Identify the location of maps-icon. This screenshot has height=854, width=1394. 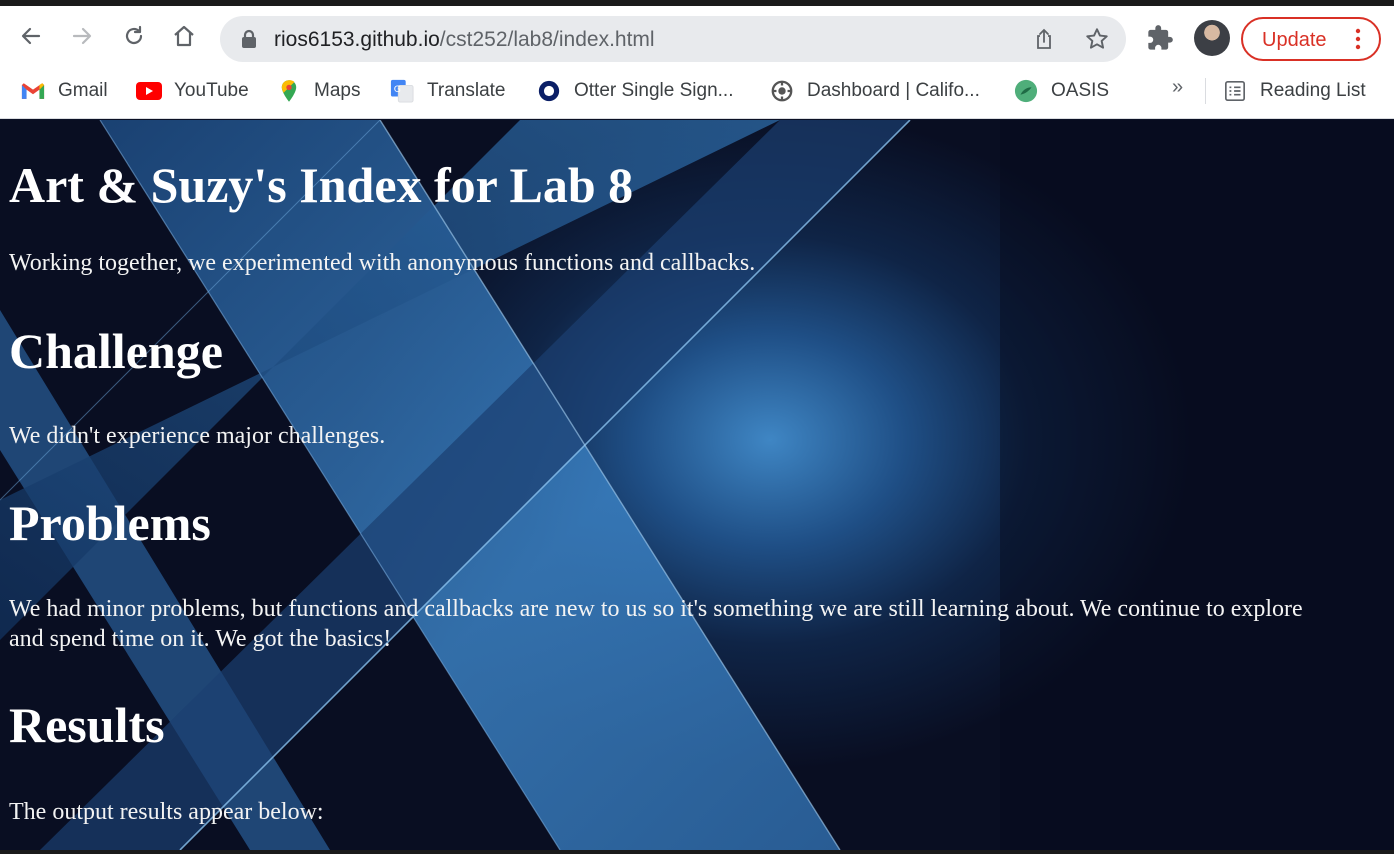
(289, 91).